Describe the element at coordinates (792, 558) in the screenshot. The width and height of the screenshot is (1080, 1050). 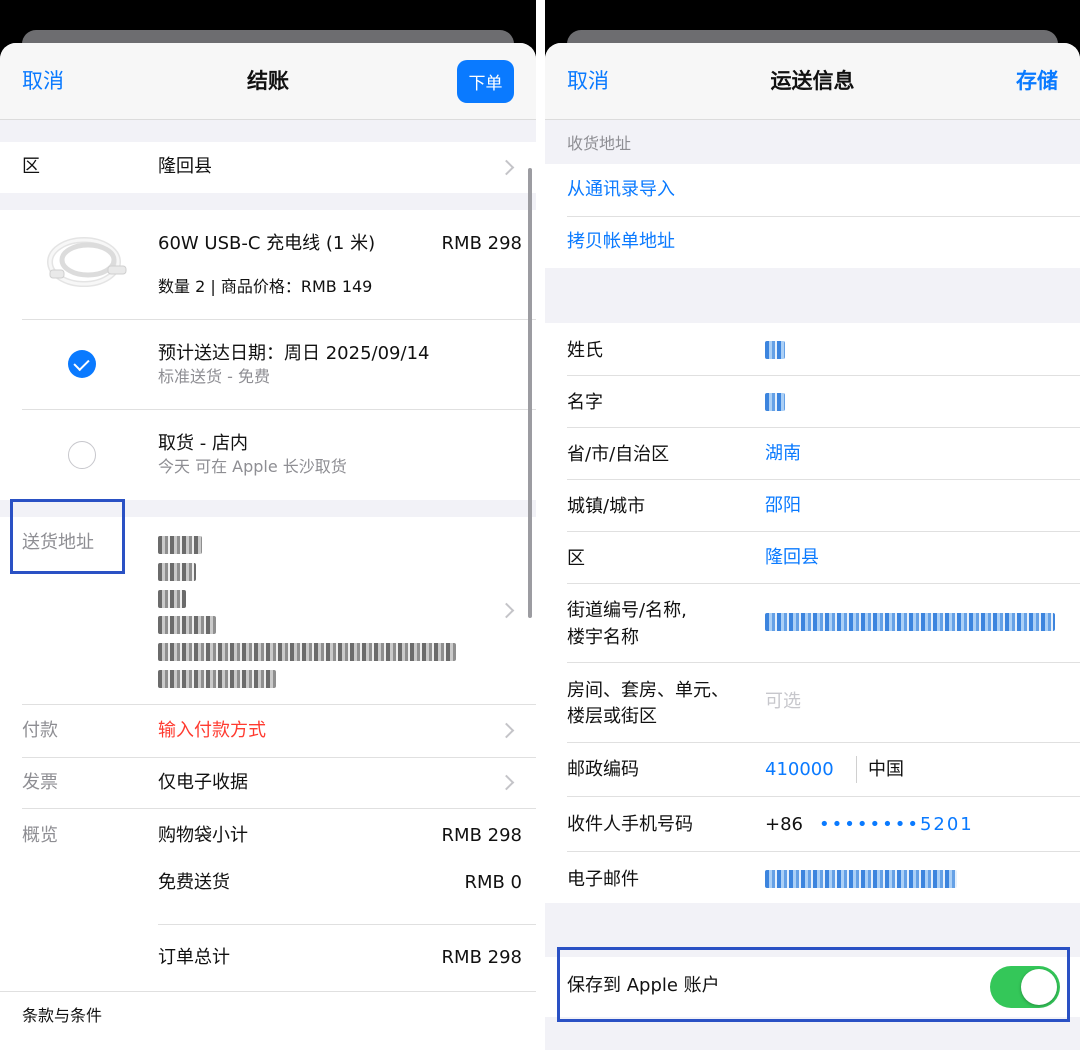
I see `district-field: 隆回县` at that location.